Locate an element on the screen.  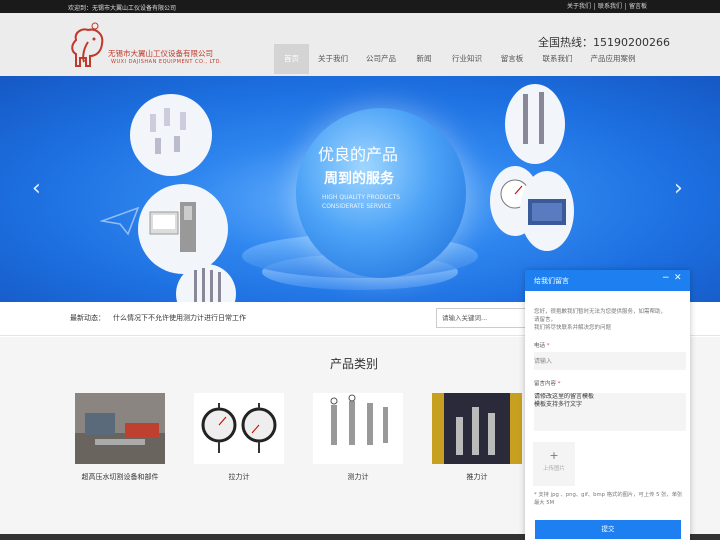
content-label: 留言内容 * is located at coordinates (547, 383).